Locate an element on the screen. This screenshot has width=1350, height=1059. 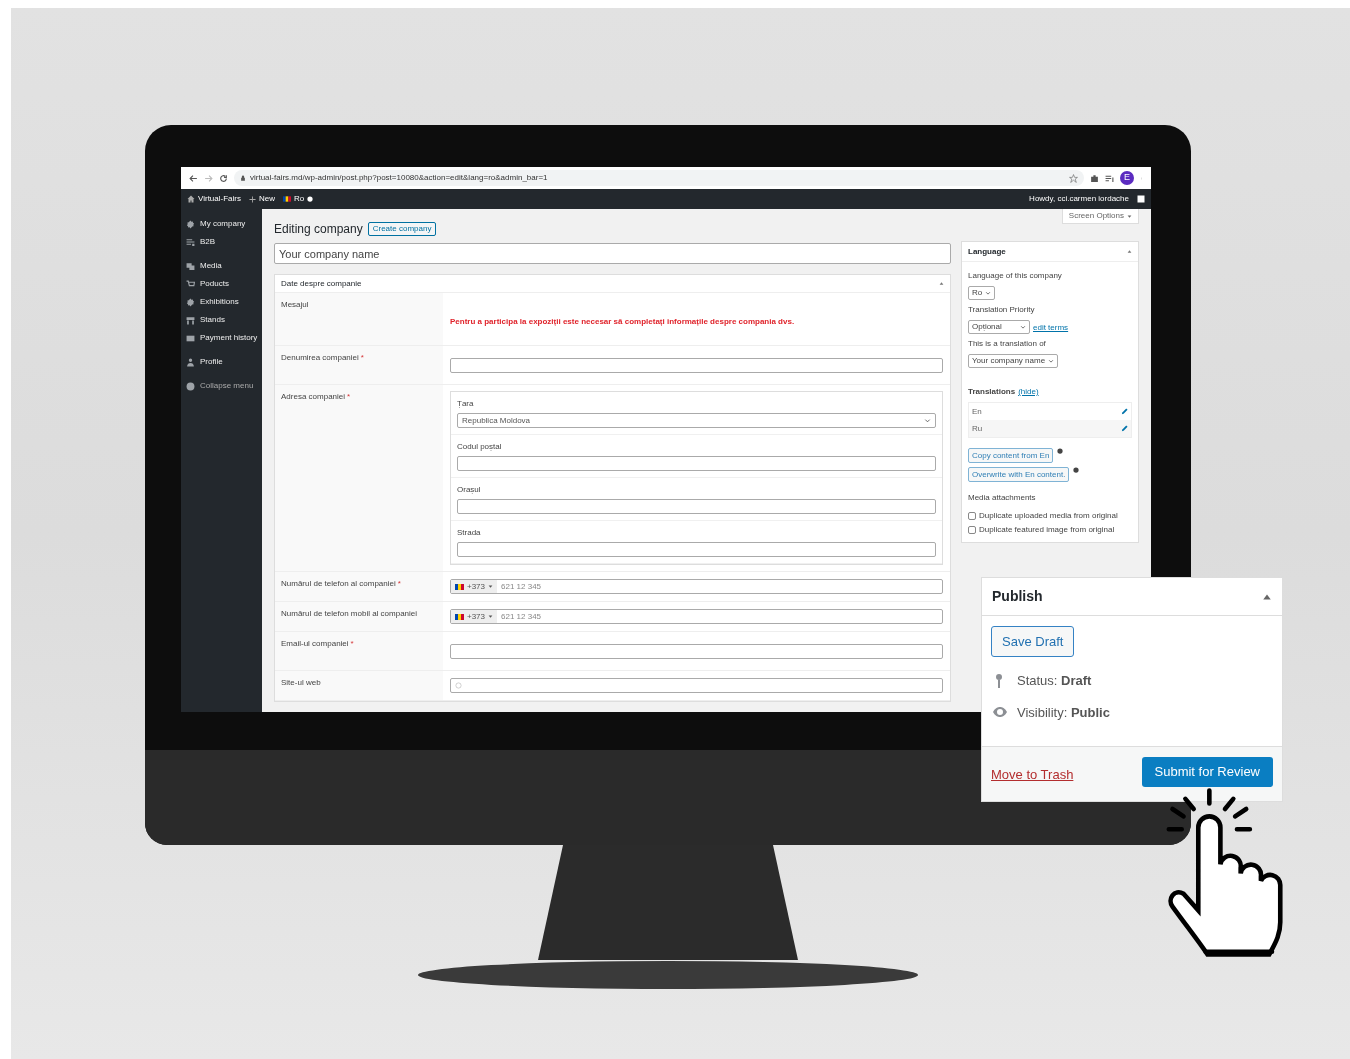
priority-select: Opțional is located at coordinates (999, 327).